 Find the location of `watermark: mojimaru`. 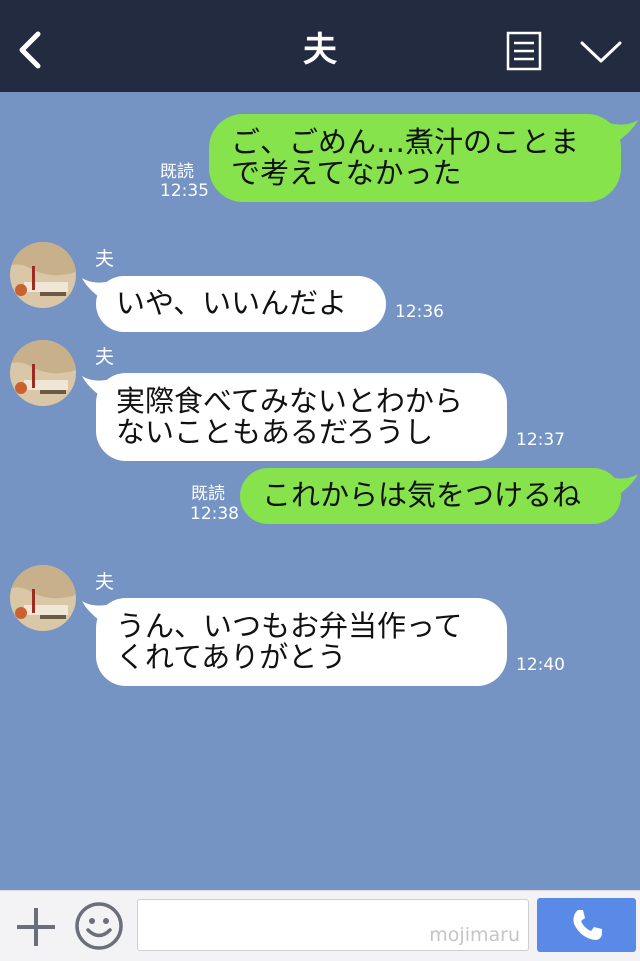

watermark: mojimaru is located at coordinates (474, 935).